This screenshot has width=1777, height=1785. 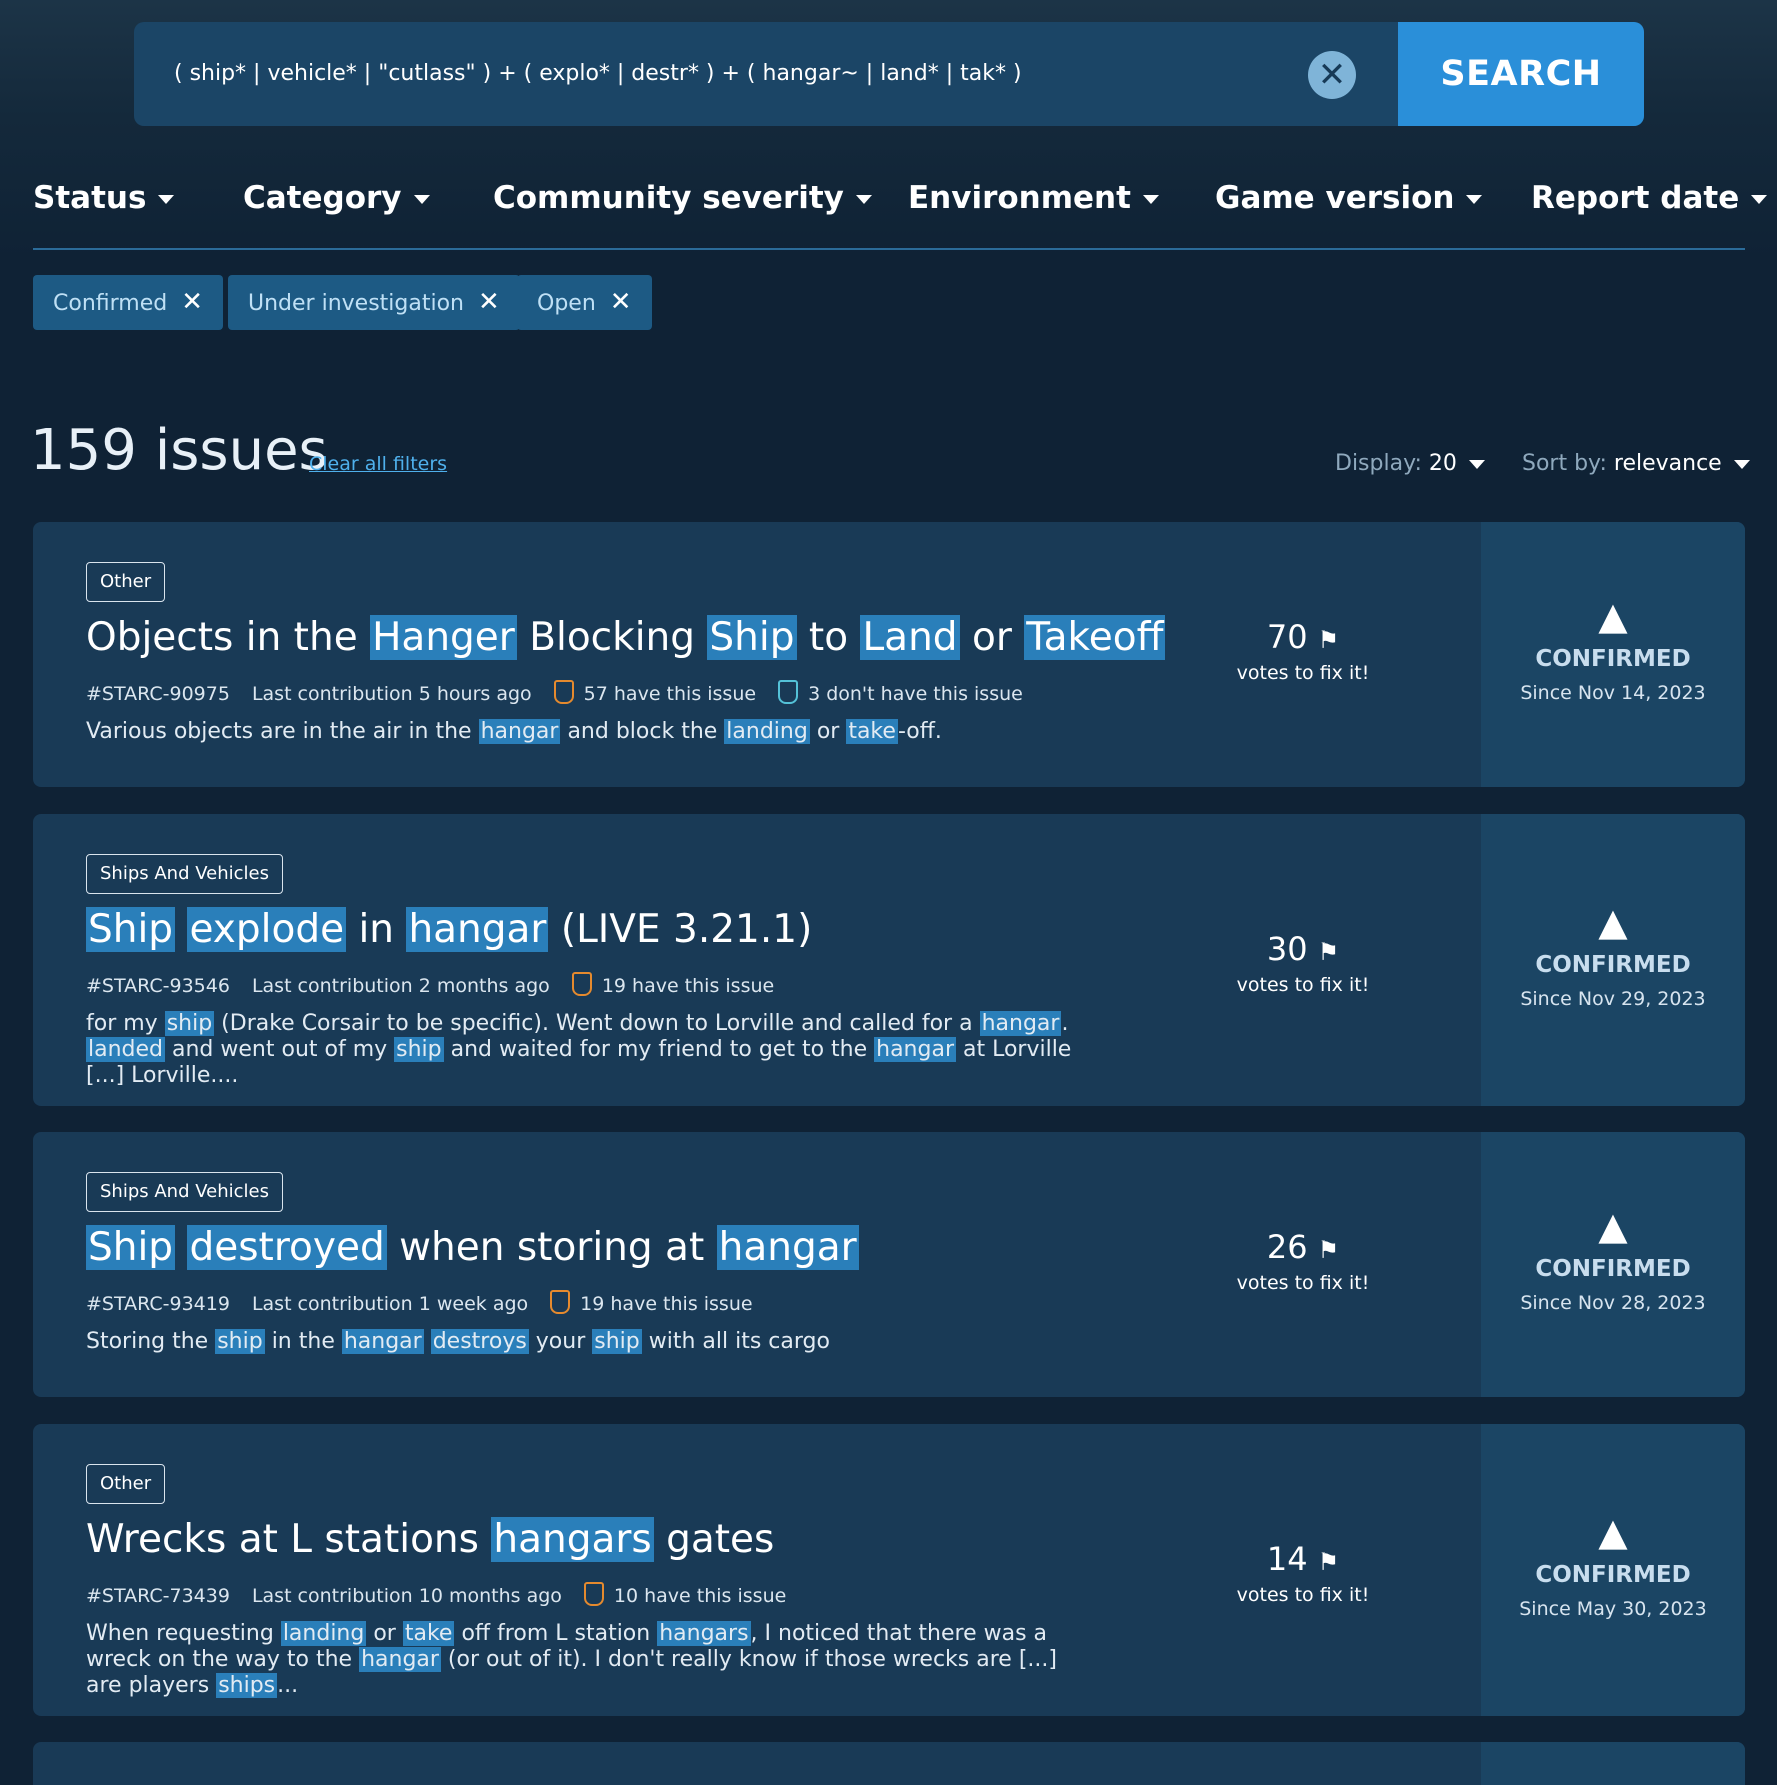 What do you see at coordinates (323, 1633) in the screenshot?
I see `highlighted-term: landing` at bounding box center [323, 1633].